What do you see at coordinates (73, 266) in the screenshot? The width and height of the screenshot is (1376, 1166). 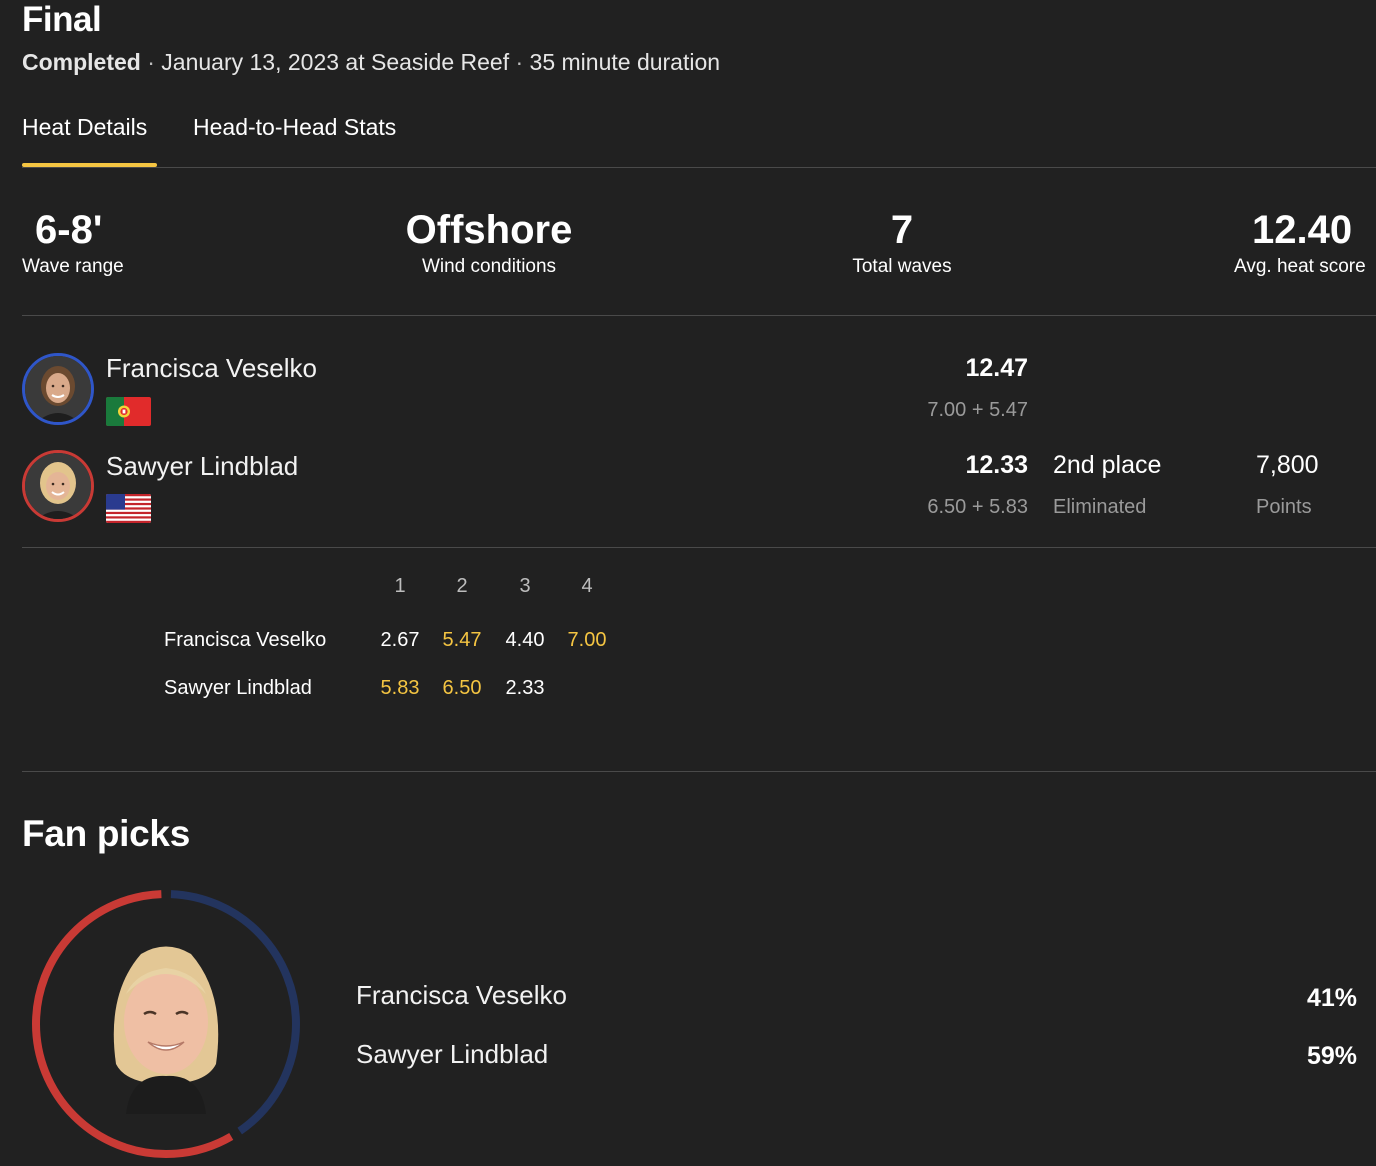 I see `stat-label: Wave range` at bounding box center [73, 266].